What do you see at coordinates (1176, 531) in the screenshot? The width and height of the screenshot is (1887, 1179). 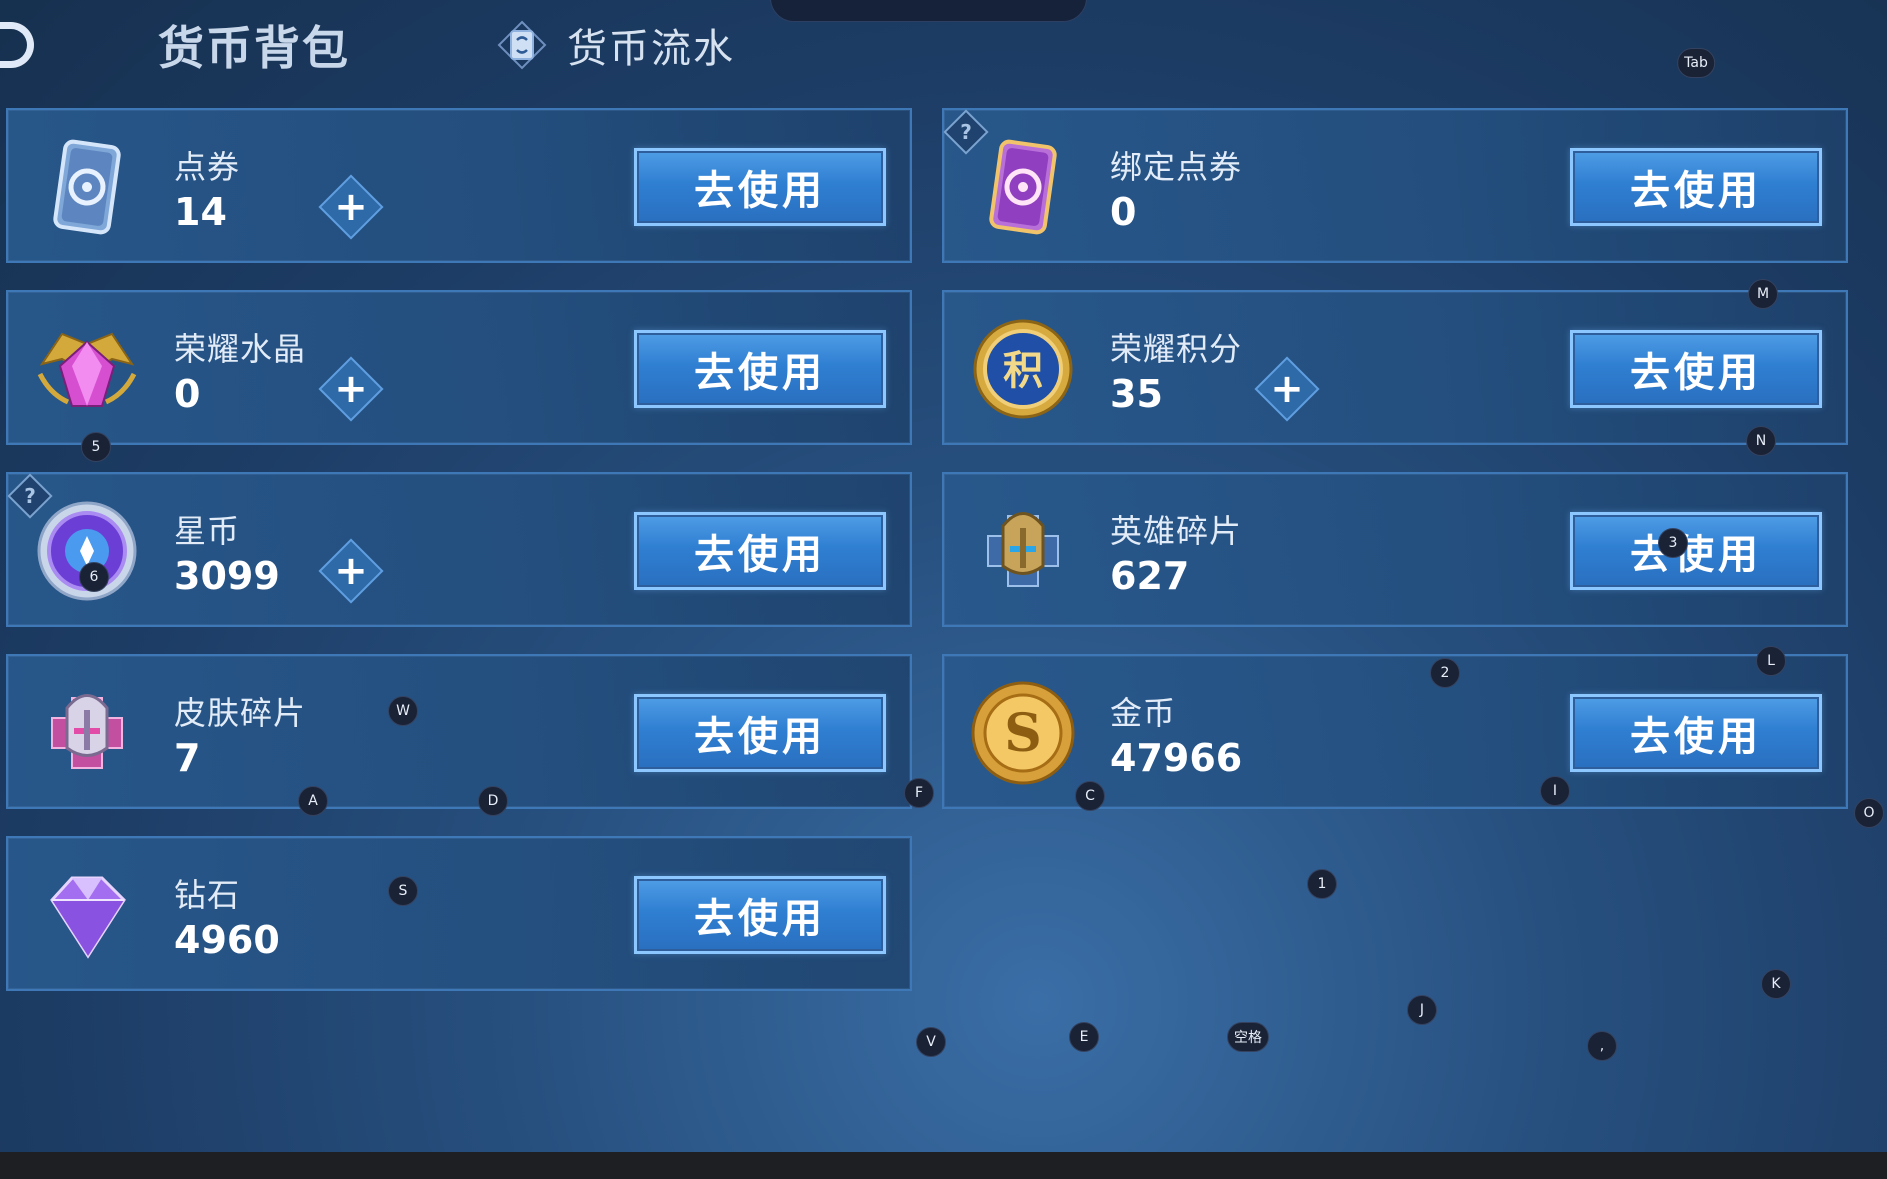 I see `currency-name: 英雄碎片` at bounding box center [1176, 531].